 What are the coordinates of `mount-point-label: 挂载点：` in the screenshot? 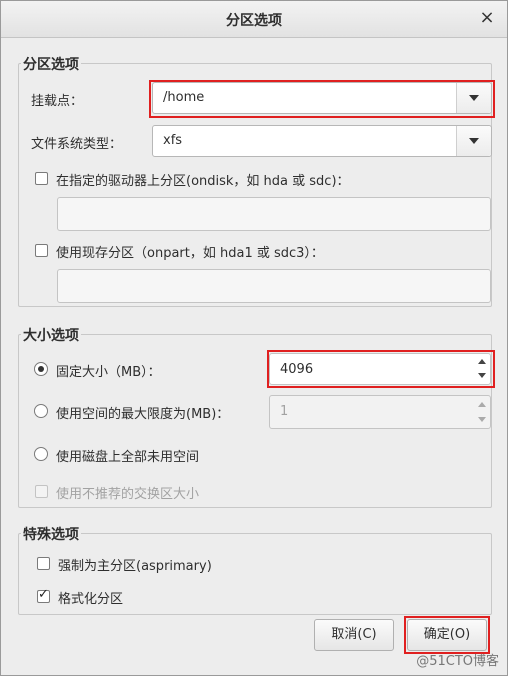 It's located at (57, 101).